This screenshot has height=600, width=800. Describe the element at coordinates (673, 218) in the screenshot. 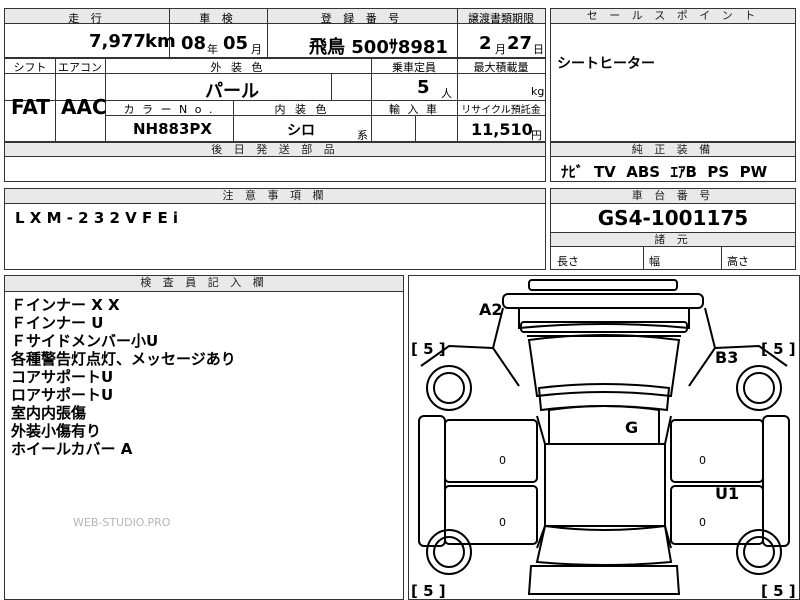

I see `chassis-value: GS4-1001175` at that location.